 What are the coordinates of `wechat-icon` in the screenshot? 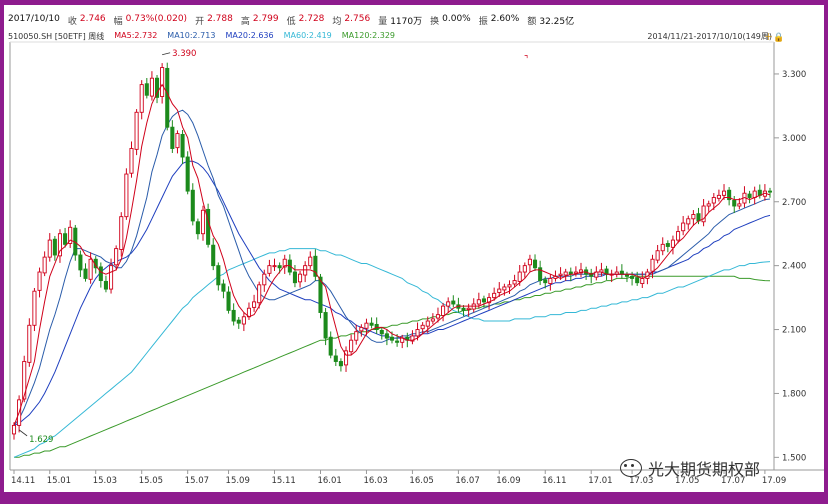 It's located at (631, 468).